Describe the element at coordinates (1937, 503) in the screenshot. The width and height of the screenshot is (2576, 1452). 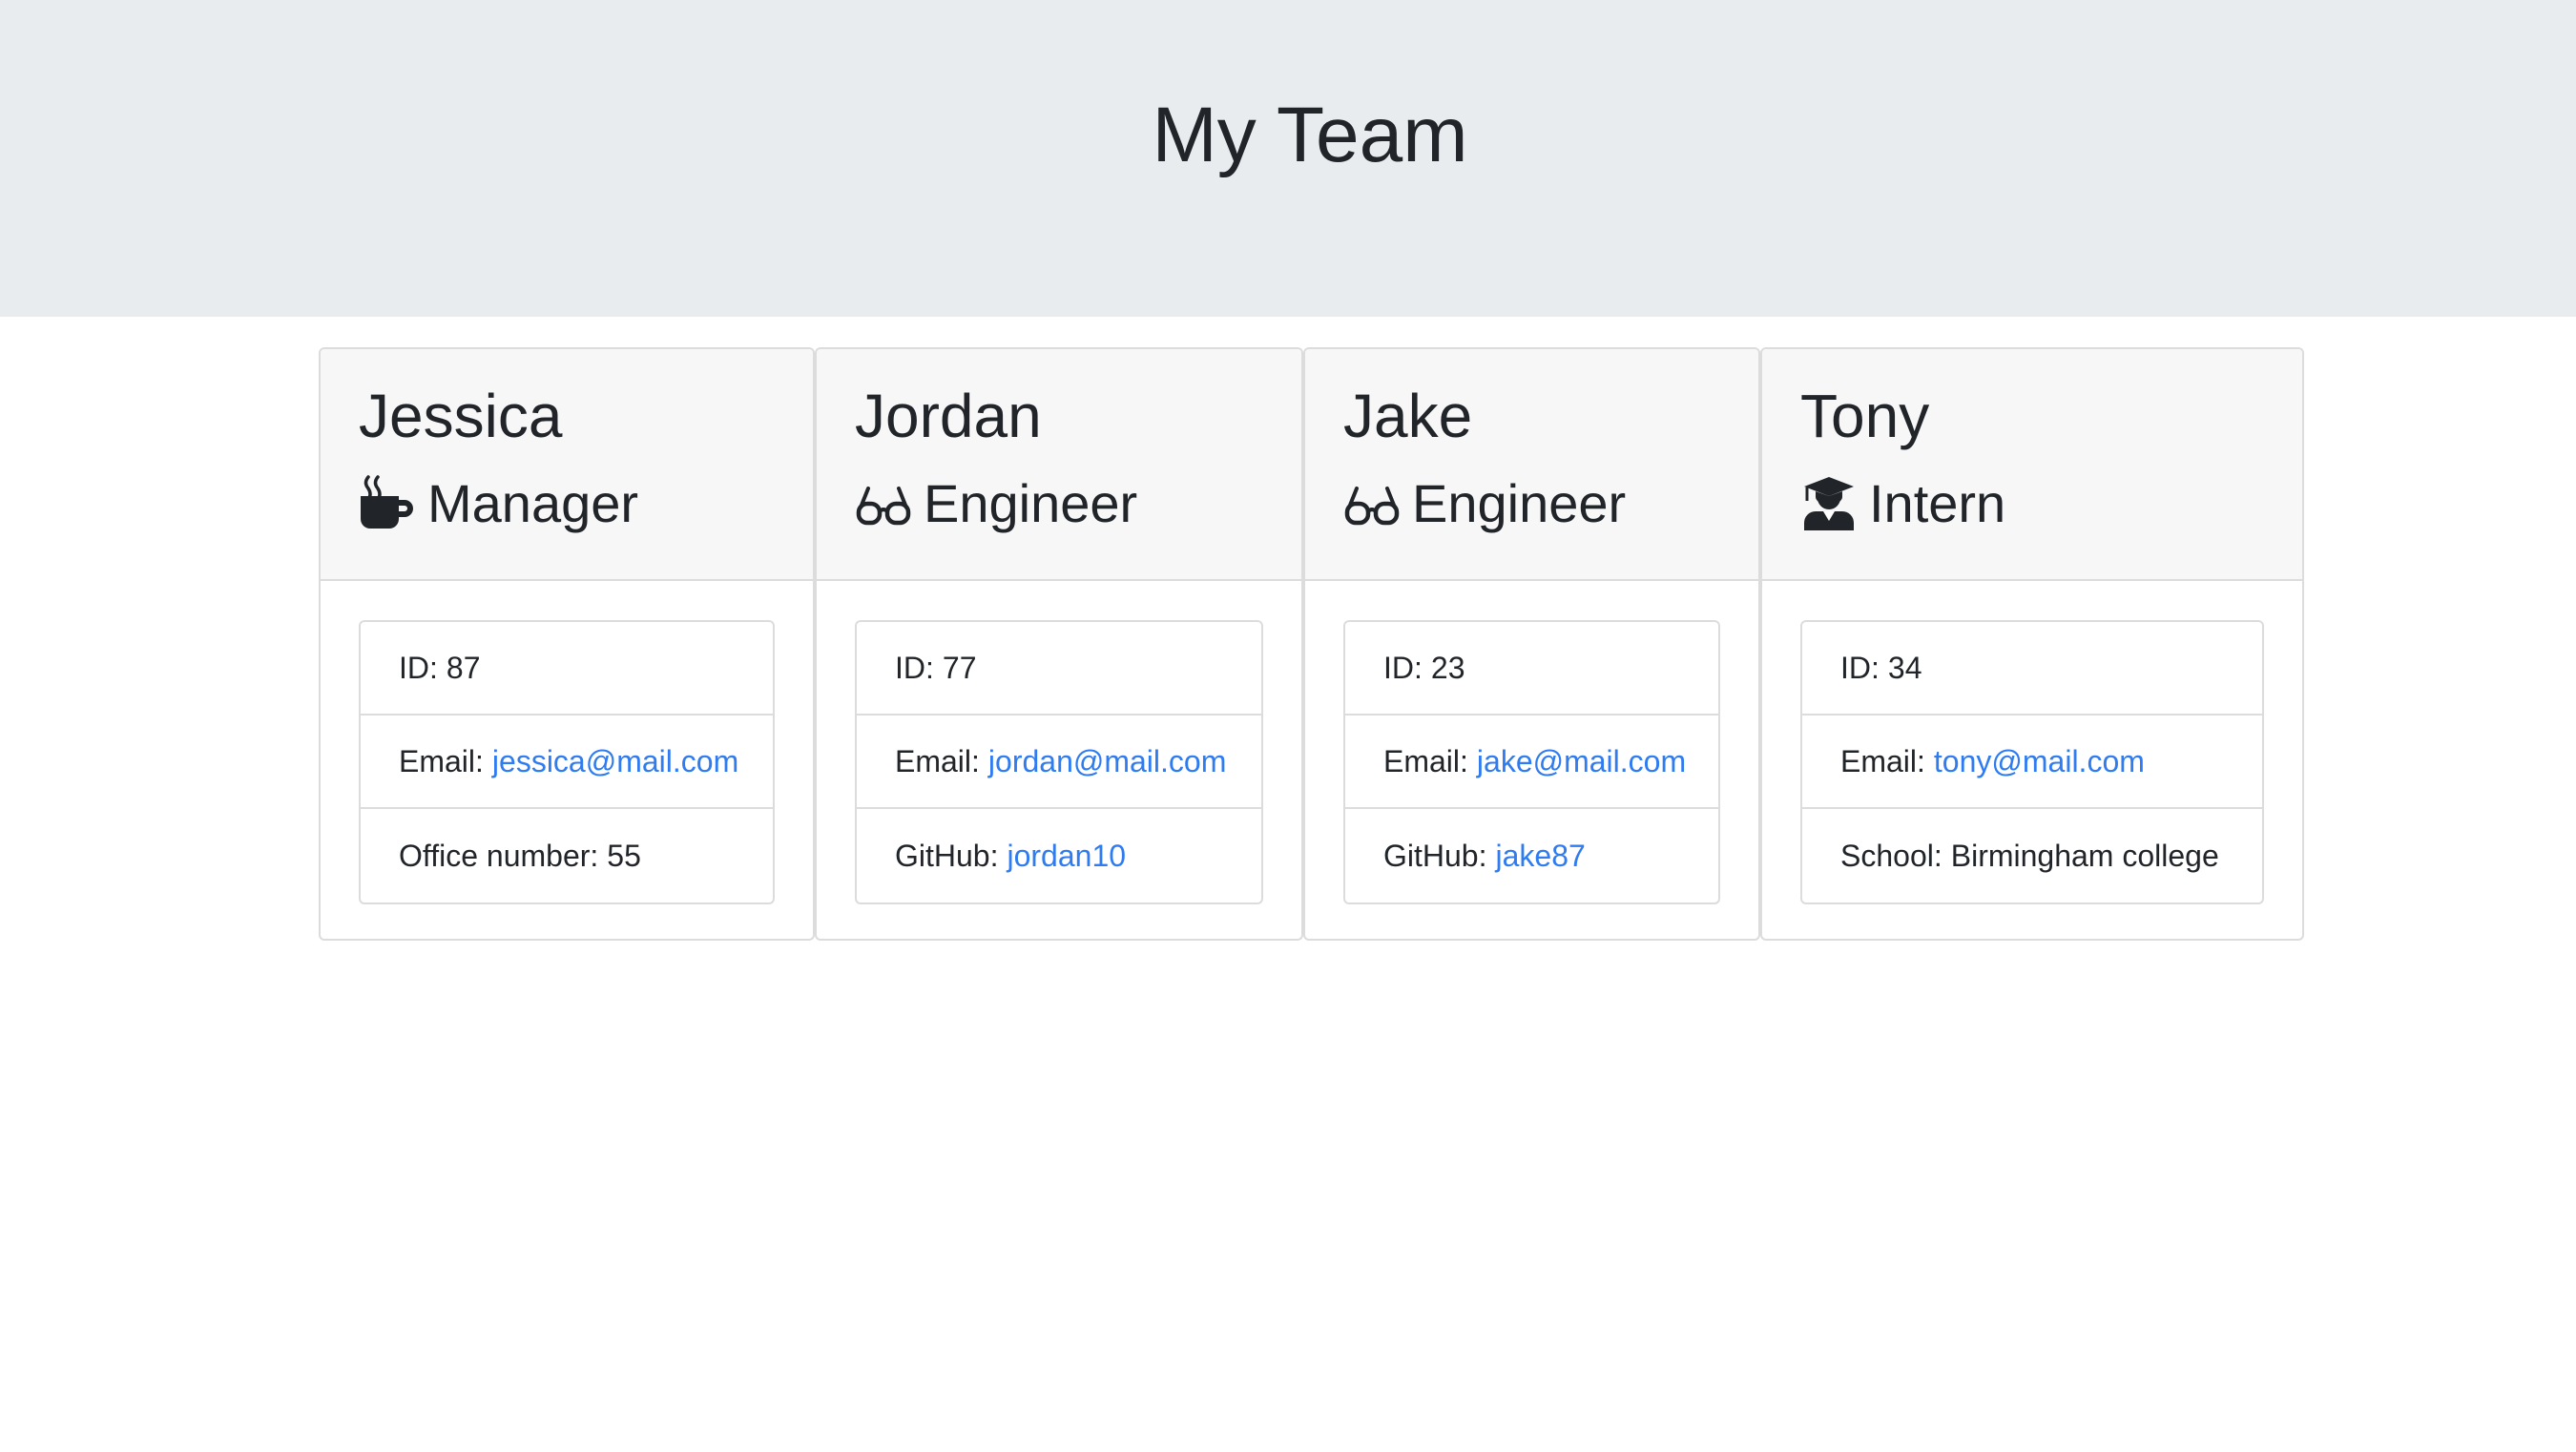
I see `employee-role-label: Intern` at that location.